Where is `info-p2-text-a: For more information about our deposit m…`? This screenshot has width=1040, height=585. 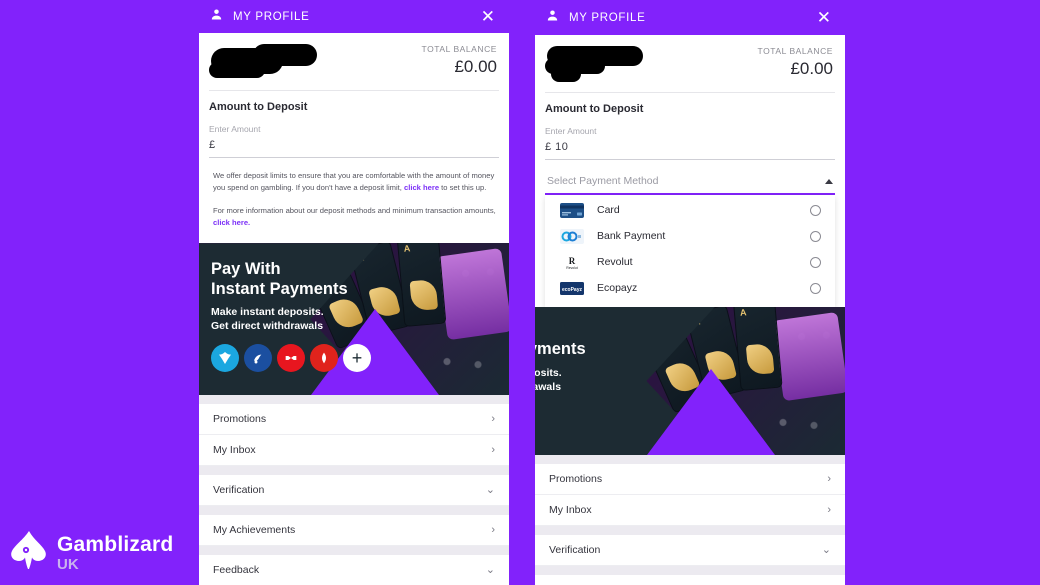
info-p2-text-a: For more information about our deposit m… is located at coordinates (354, 210).